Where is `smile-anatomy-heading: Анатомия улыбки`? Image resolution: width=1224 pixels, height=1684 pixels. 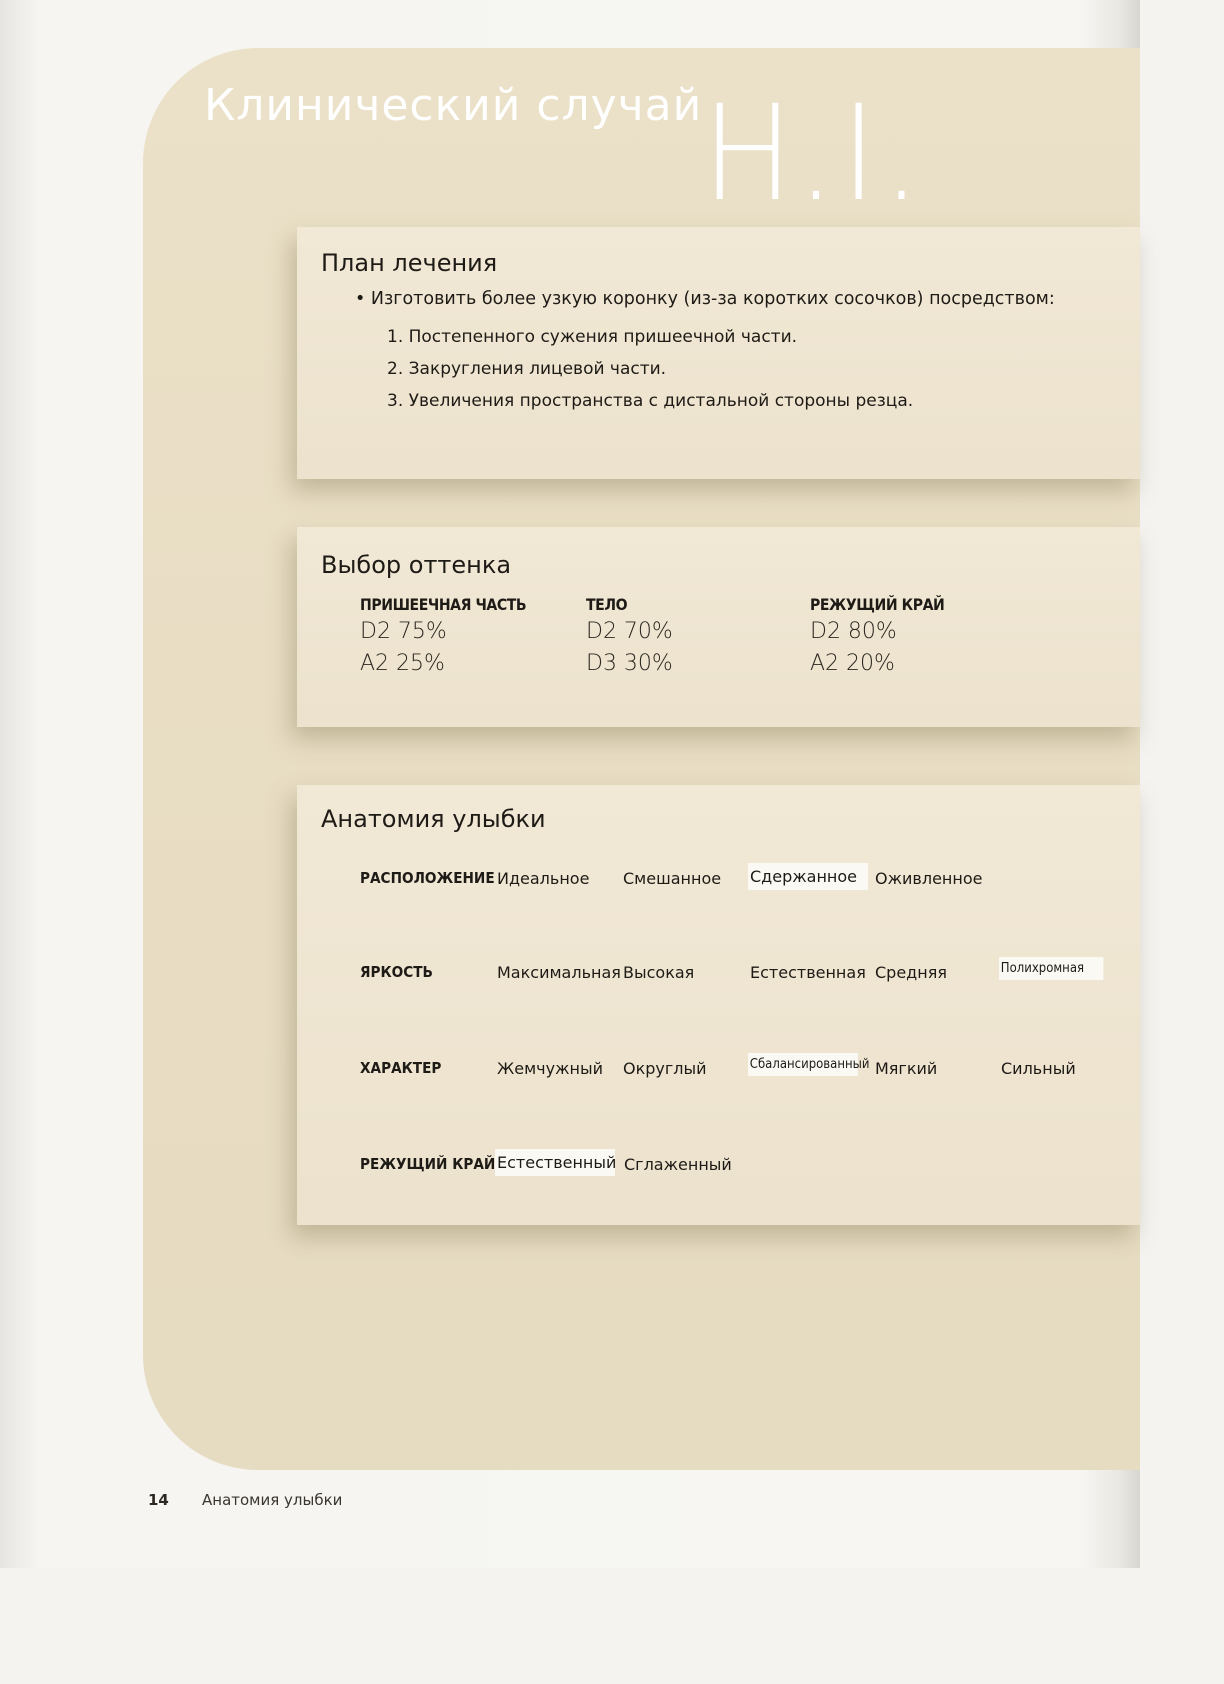
smile-anatomy-heading: Анатомия улыбки is located at coordinates (433, 819).